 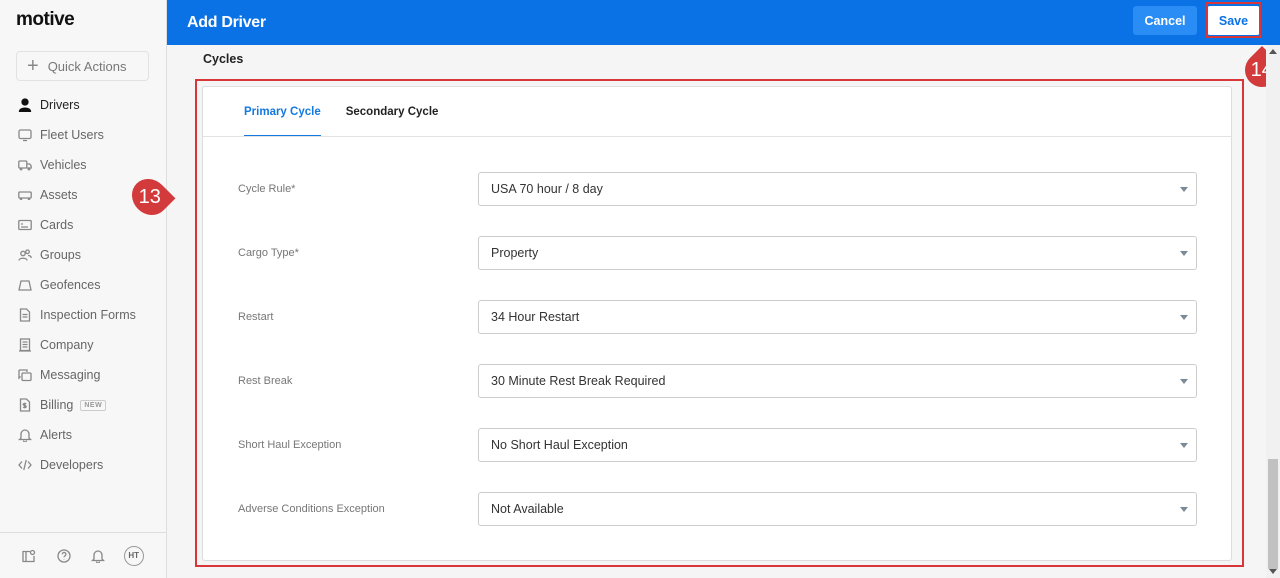 I want to click on sidebar-item-developers: Developers, so click(x=83, y=465).